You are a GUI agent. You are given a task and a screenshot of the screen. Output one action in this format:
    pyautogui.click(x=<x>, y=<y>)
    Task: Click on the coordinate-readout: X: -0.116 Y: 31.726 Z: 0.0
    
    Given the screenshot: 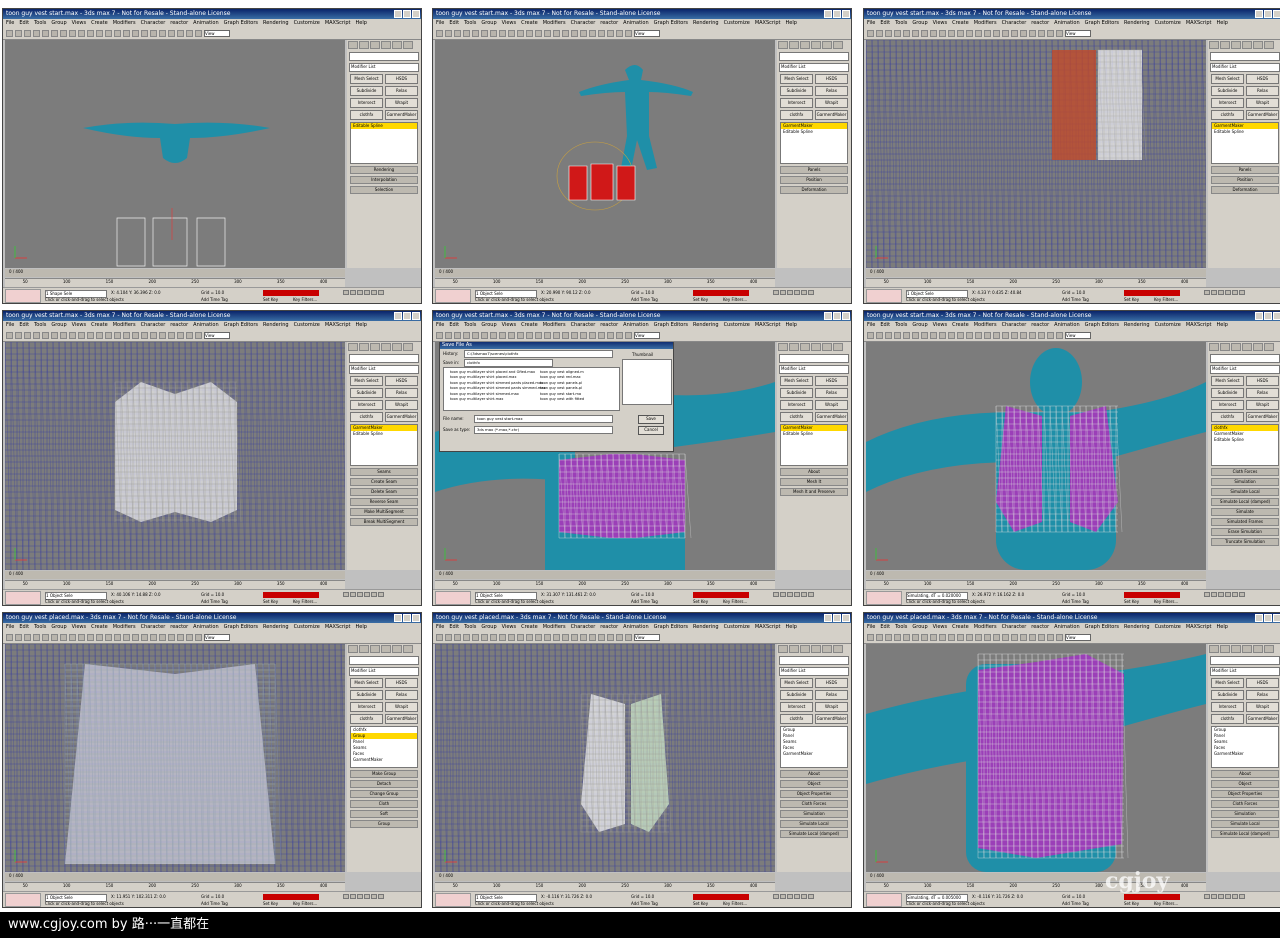 What is the action you would take?
    pyautogui.click(x=566, y=896)
    